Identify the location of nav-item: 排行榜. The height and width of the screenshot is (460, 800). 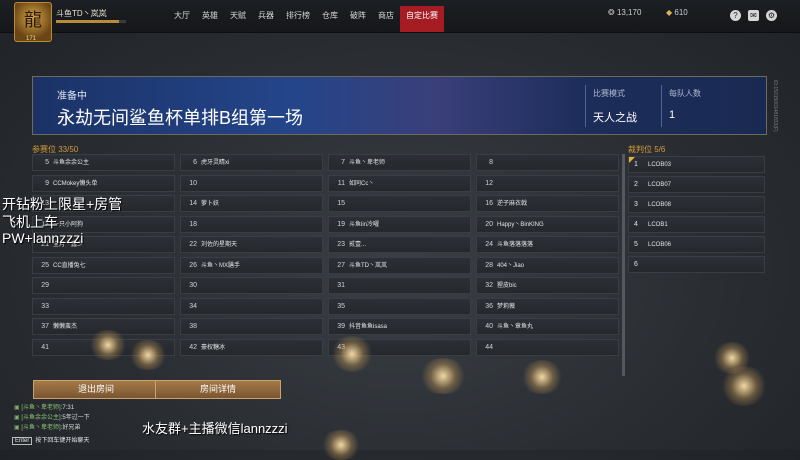
(298, 19).